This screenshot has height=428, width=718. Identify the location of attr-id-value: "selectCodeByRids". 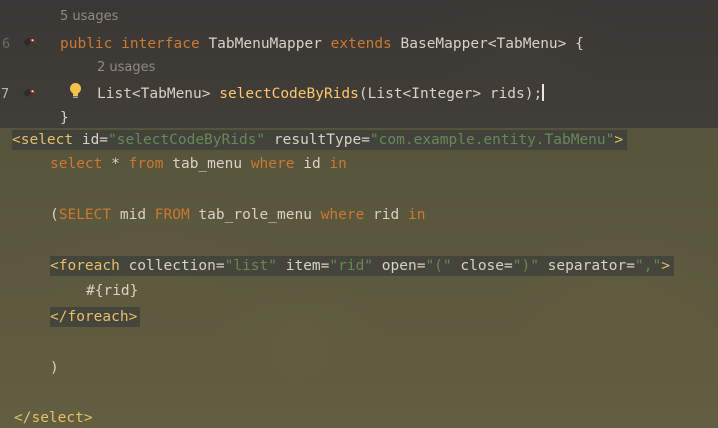
(187, 140).